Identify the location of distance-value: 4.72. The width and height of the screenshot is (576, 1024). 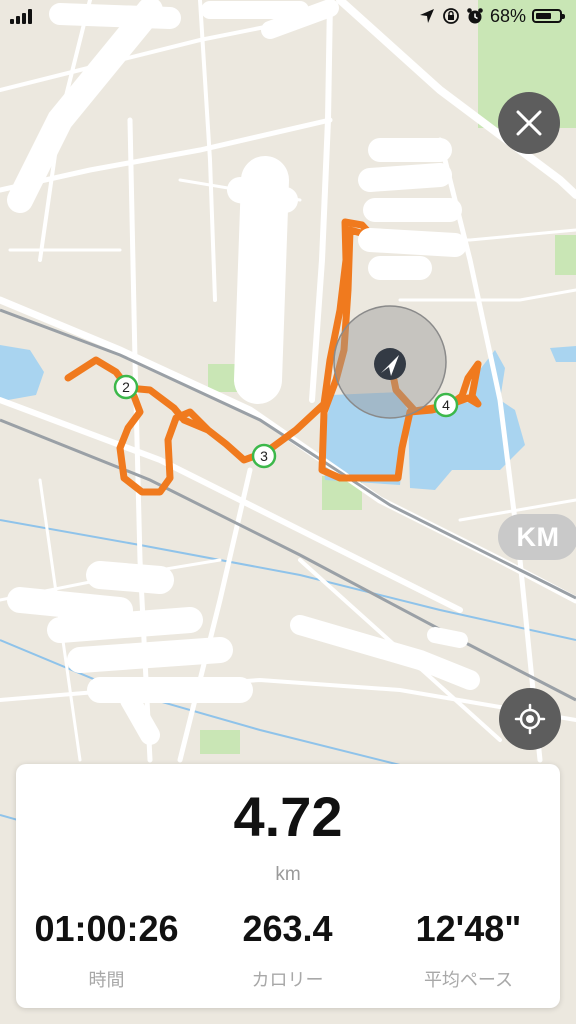
(288, 816).